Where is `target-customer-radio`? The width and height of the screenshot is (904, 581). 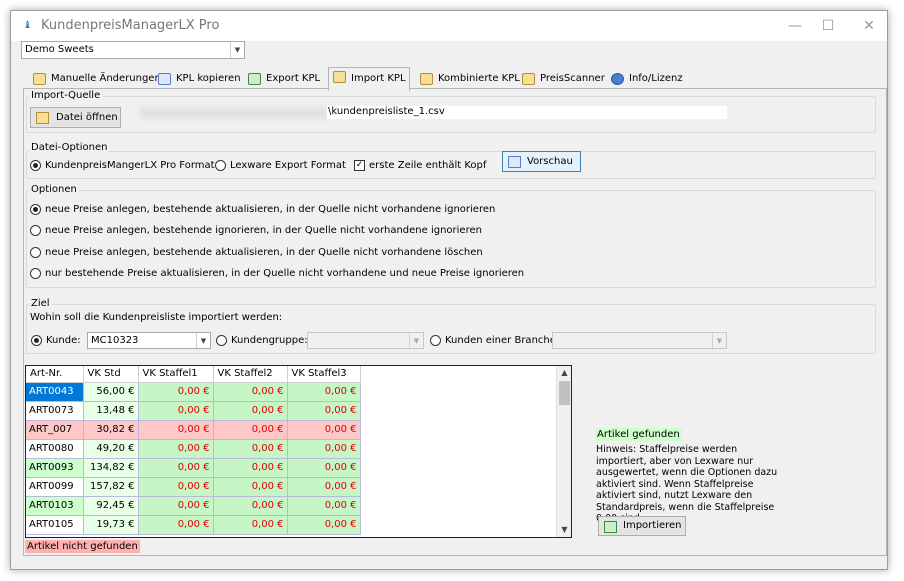 target-customer-radio is located at coordinates (36, 340).